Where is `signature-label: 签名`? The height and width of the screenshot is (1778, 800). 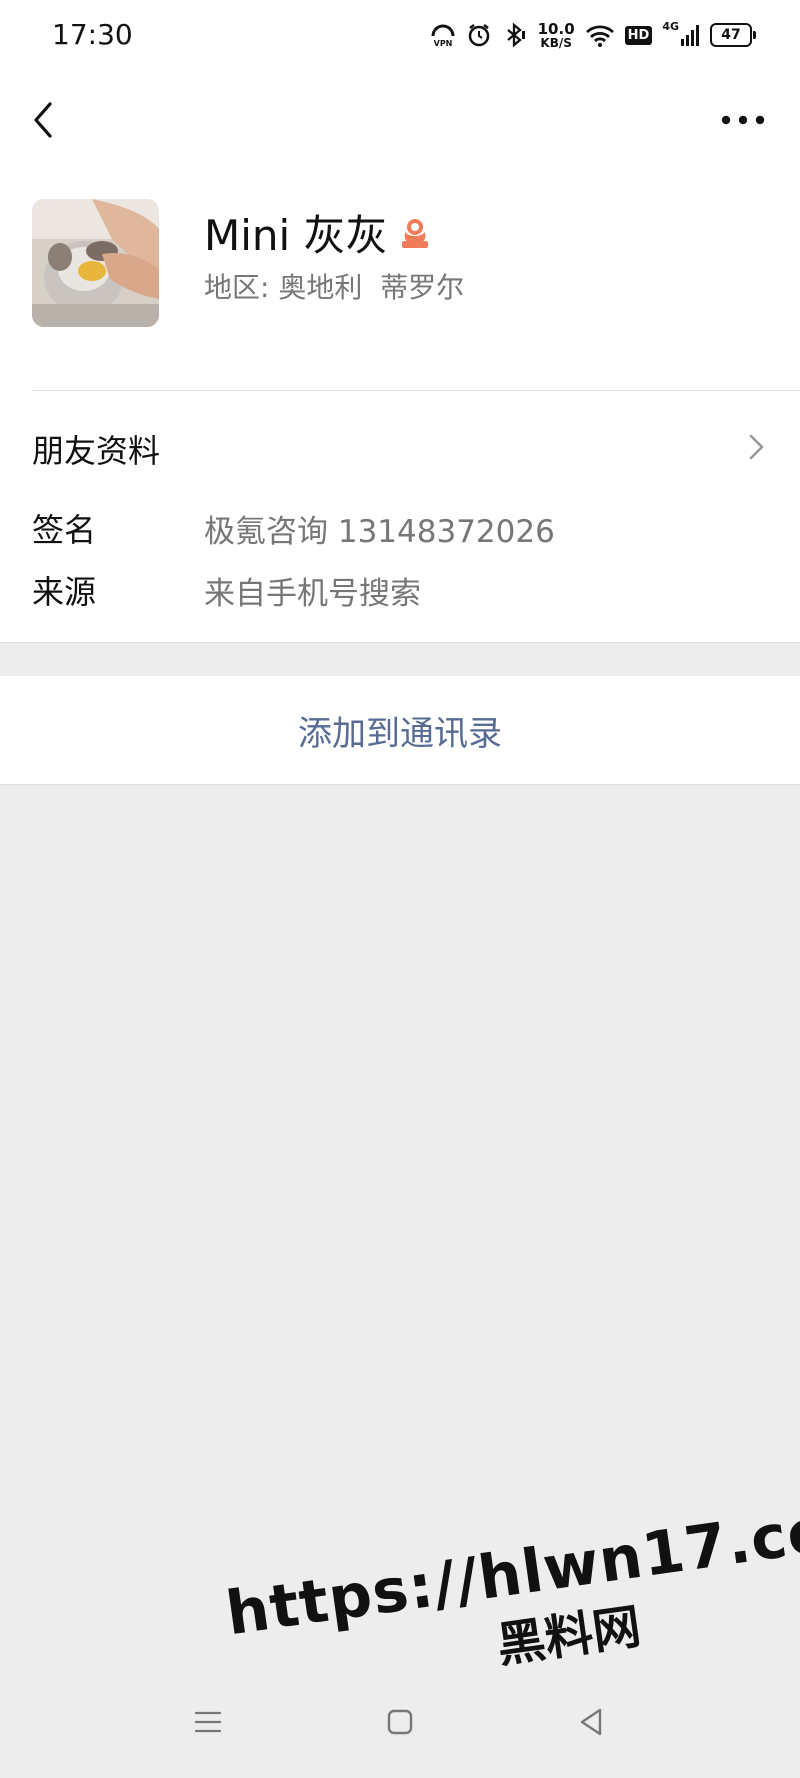 signature-label: 签名 is located at coordinates (64, 530).